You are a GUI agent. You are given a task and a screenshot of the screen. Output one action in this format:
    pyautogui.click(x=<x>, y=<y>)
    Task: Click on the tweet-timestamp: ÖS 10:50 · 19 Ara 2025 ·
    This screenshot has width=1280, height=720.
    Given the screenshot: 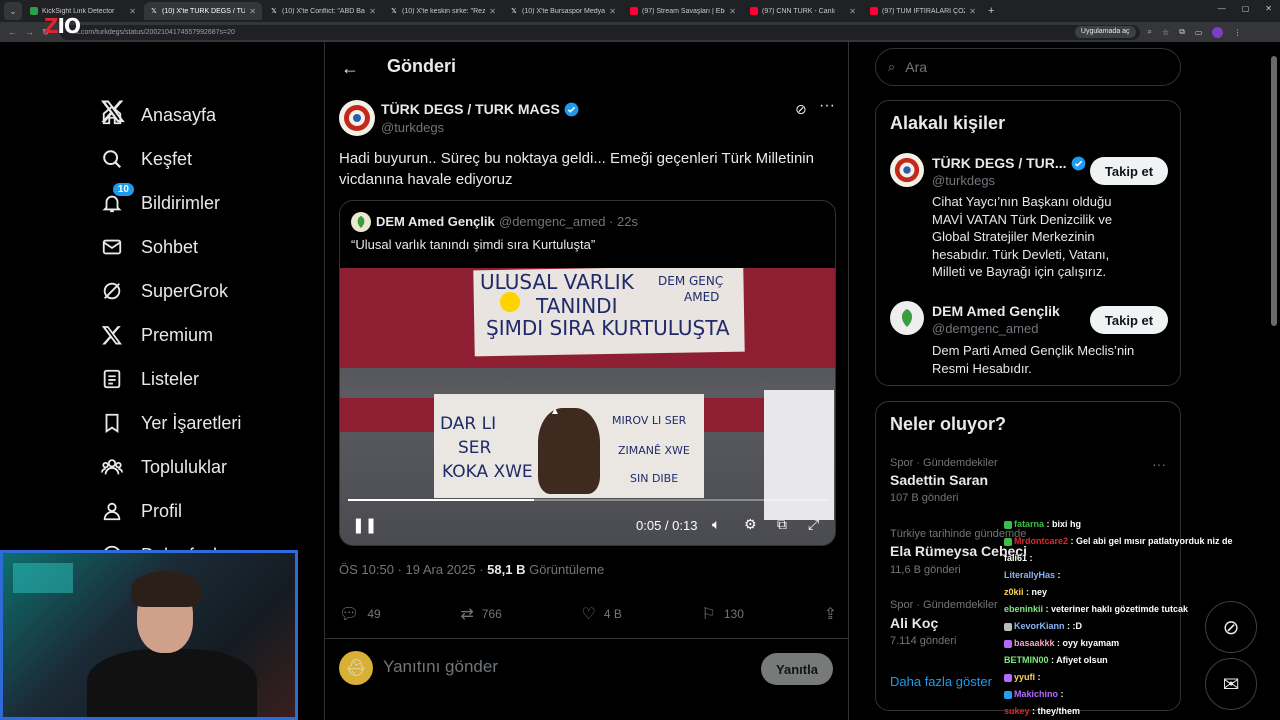 What is the action you would take?
    pyautogui.click(x=413, y=569)
    